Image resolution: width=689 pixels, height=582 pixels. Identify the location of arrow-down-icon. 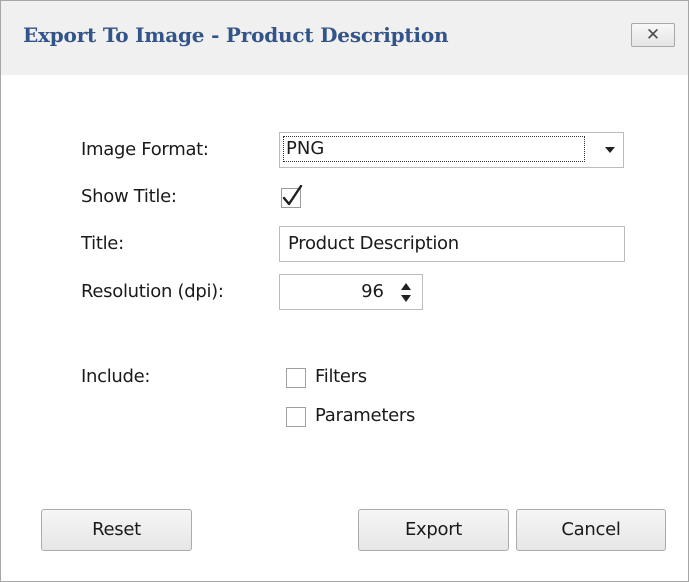
(406, 298).